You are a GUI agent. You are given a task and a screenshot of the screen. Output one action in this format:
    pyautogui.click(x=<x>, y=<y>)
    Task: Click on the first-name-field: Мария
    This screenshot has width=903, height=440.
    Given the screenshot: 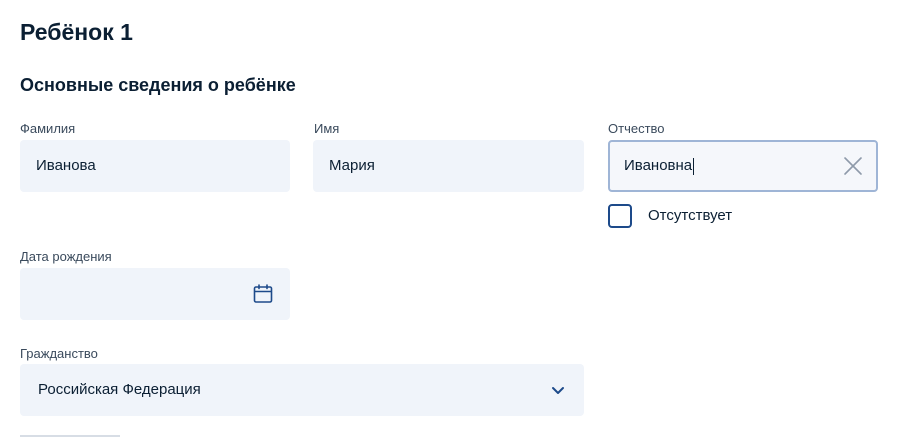 What is the action you would take?
    pyautogui.click(x=448, y=166)
    